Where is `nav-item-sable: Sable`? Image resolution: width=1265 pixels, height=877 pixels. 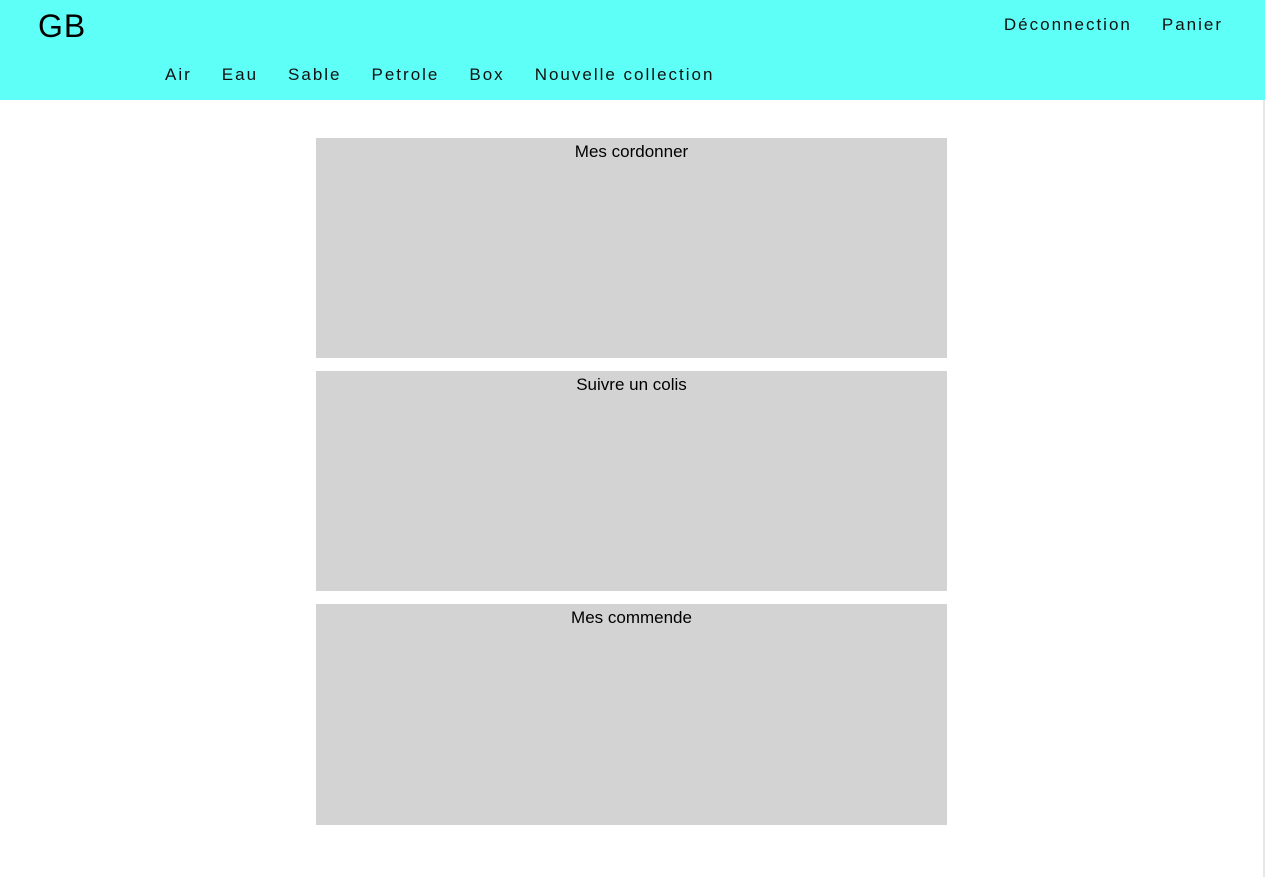
nav-item-sable: Sable is located at coordinates (314, 75).